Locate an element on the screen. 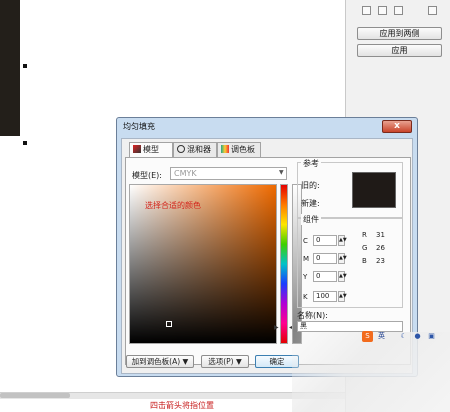 Image resolution: width=450 pixels, height=412 pixels. apply-button: 应用 is located at coordinates (399, 50).